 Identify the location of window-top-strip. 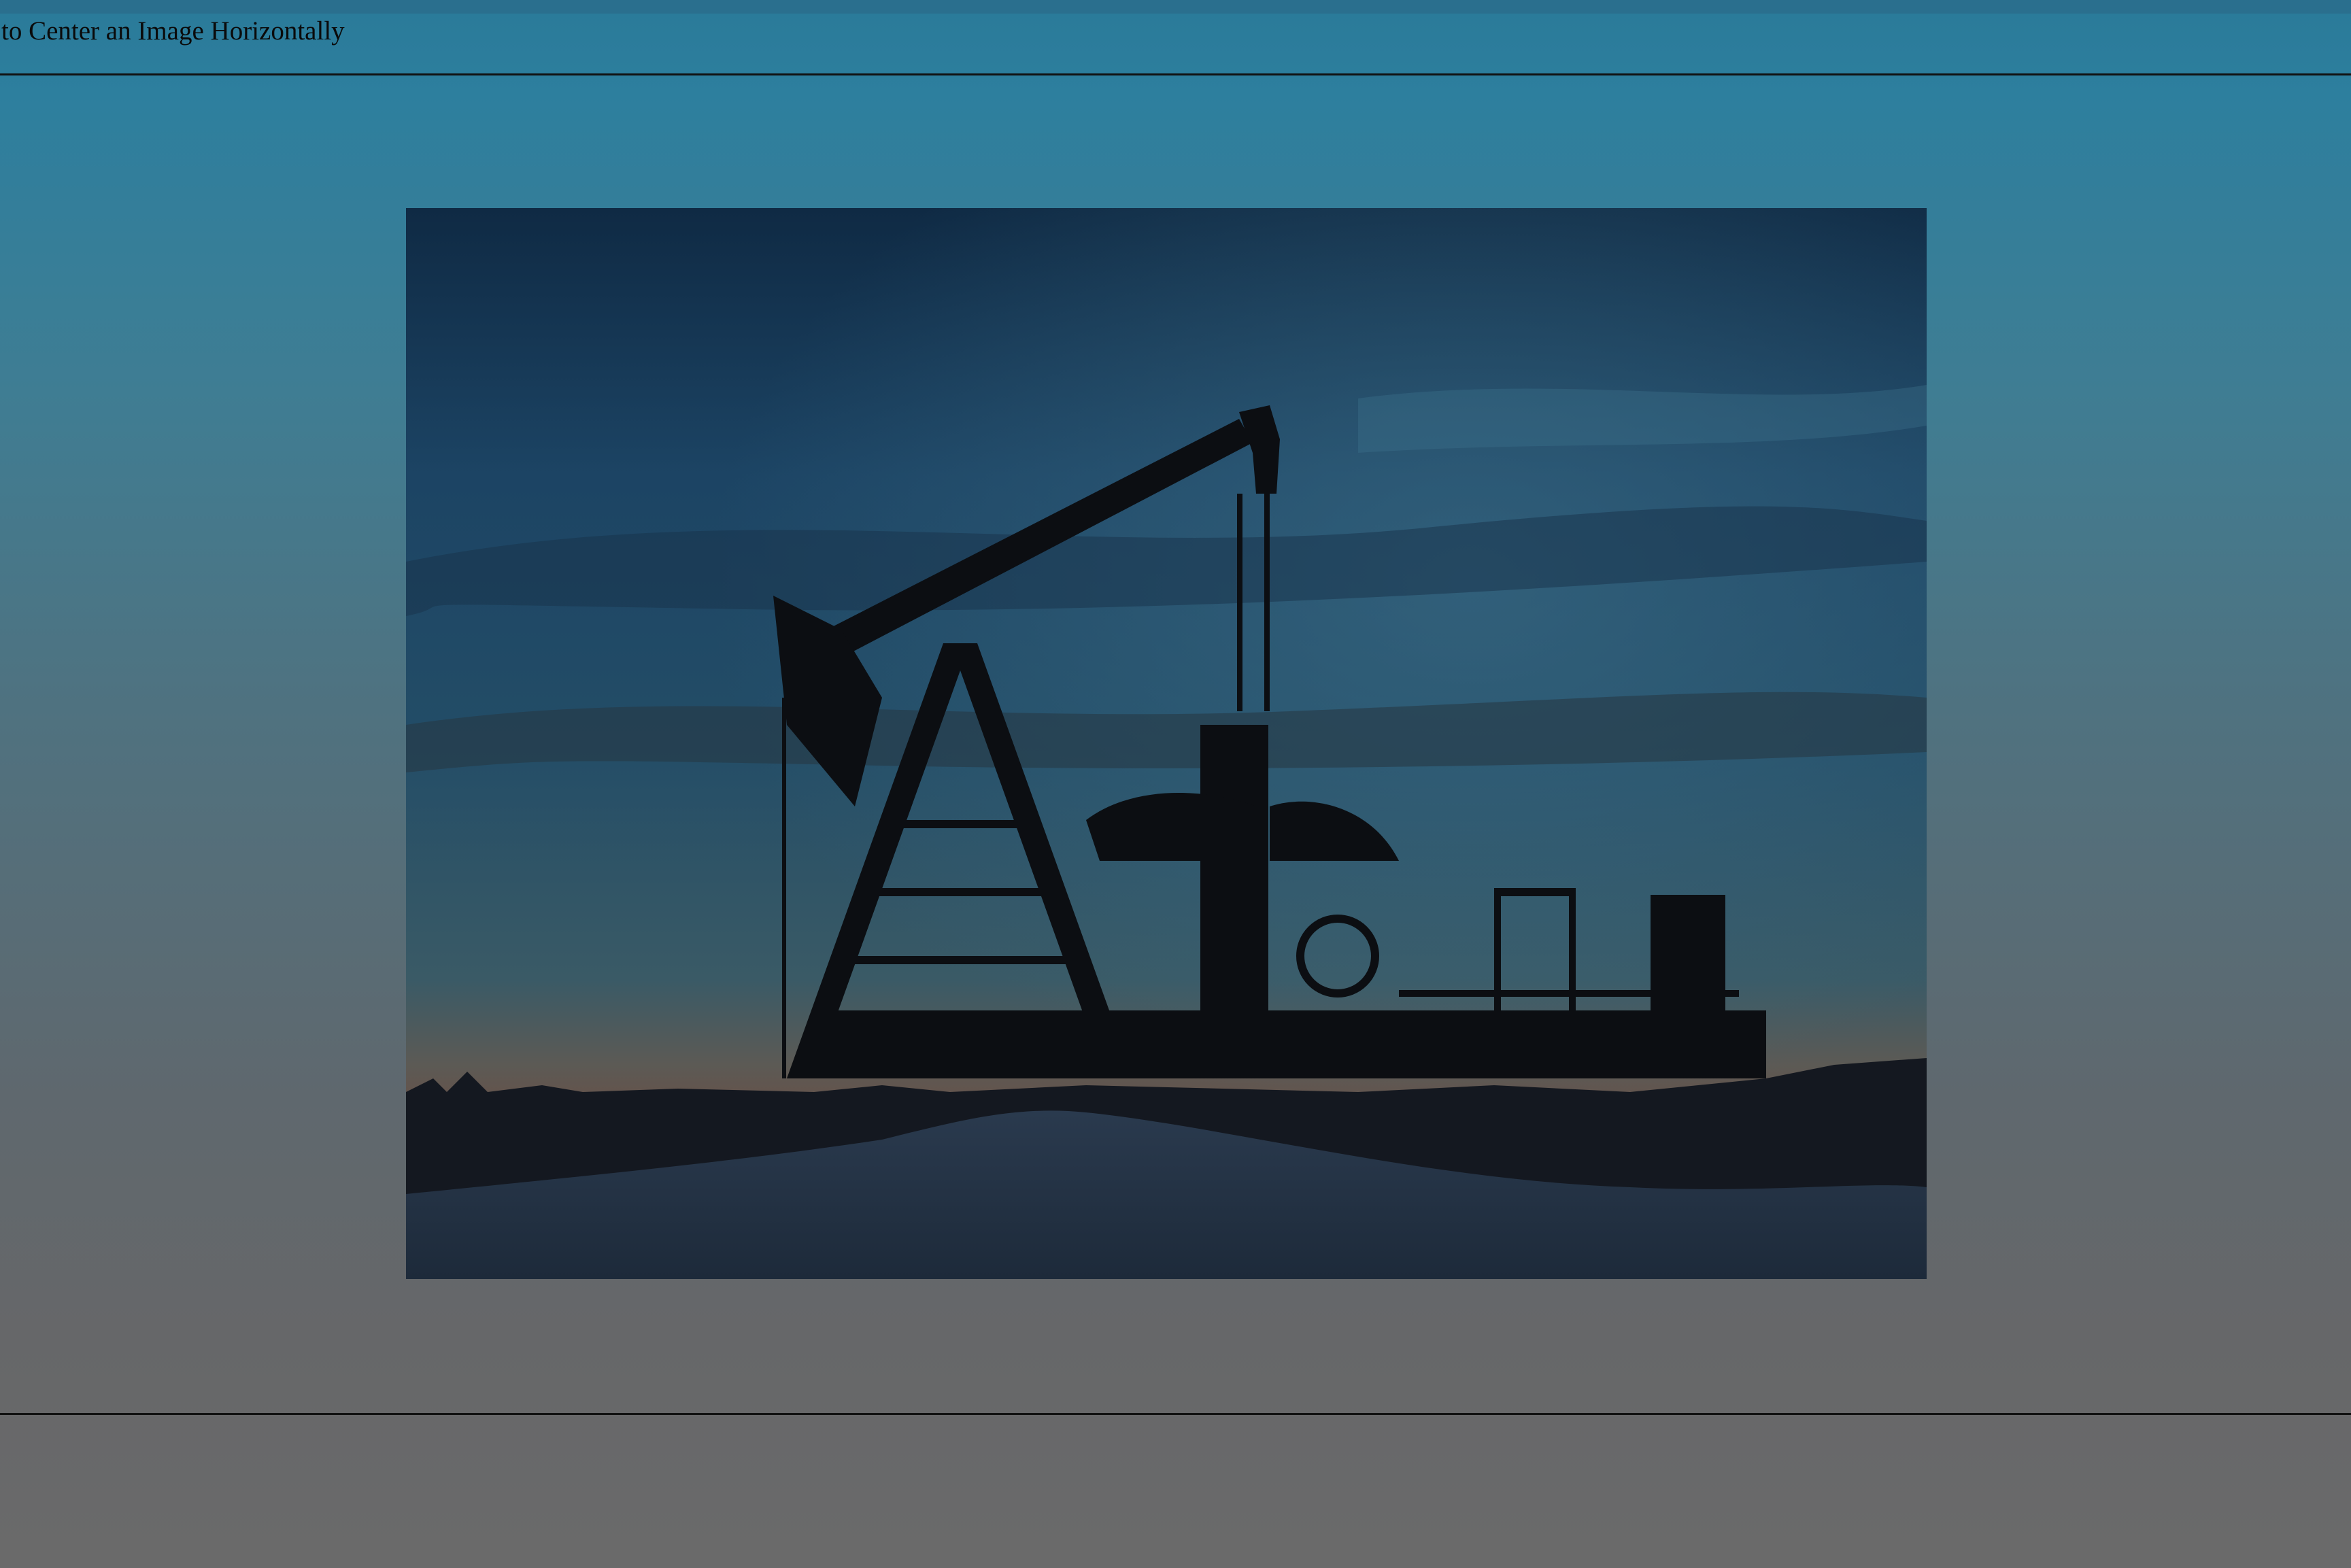
(1175, 7).